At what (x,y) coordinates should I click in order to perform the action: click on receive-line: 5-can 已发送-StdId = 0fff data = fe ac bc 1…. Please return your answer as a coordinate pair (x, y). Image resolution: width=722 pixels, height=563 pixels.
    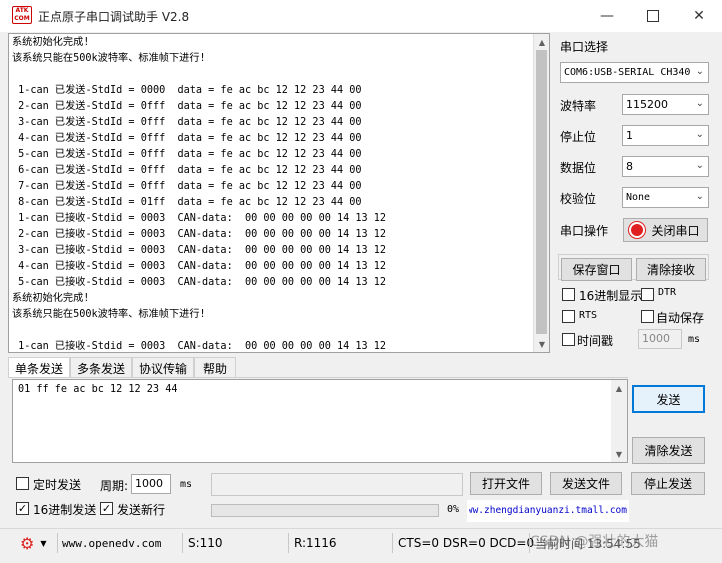
    Looking at the image, I should click on (187, 154).